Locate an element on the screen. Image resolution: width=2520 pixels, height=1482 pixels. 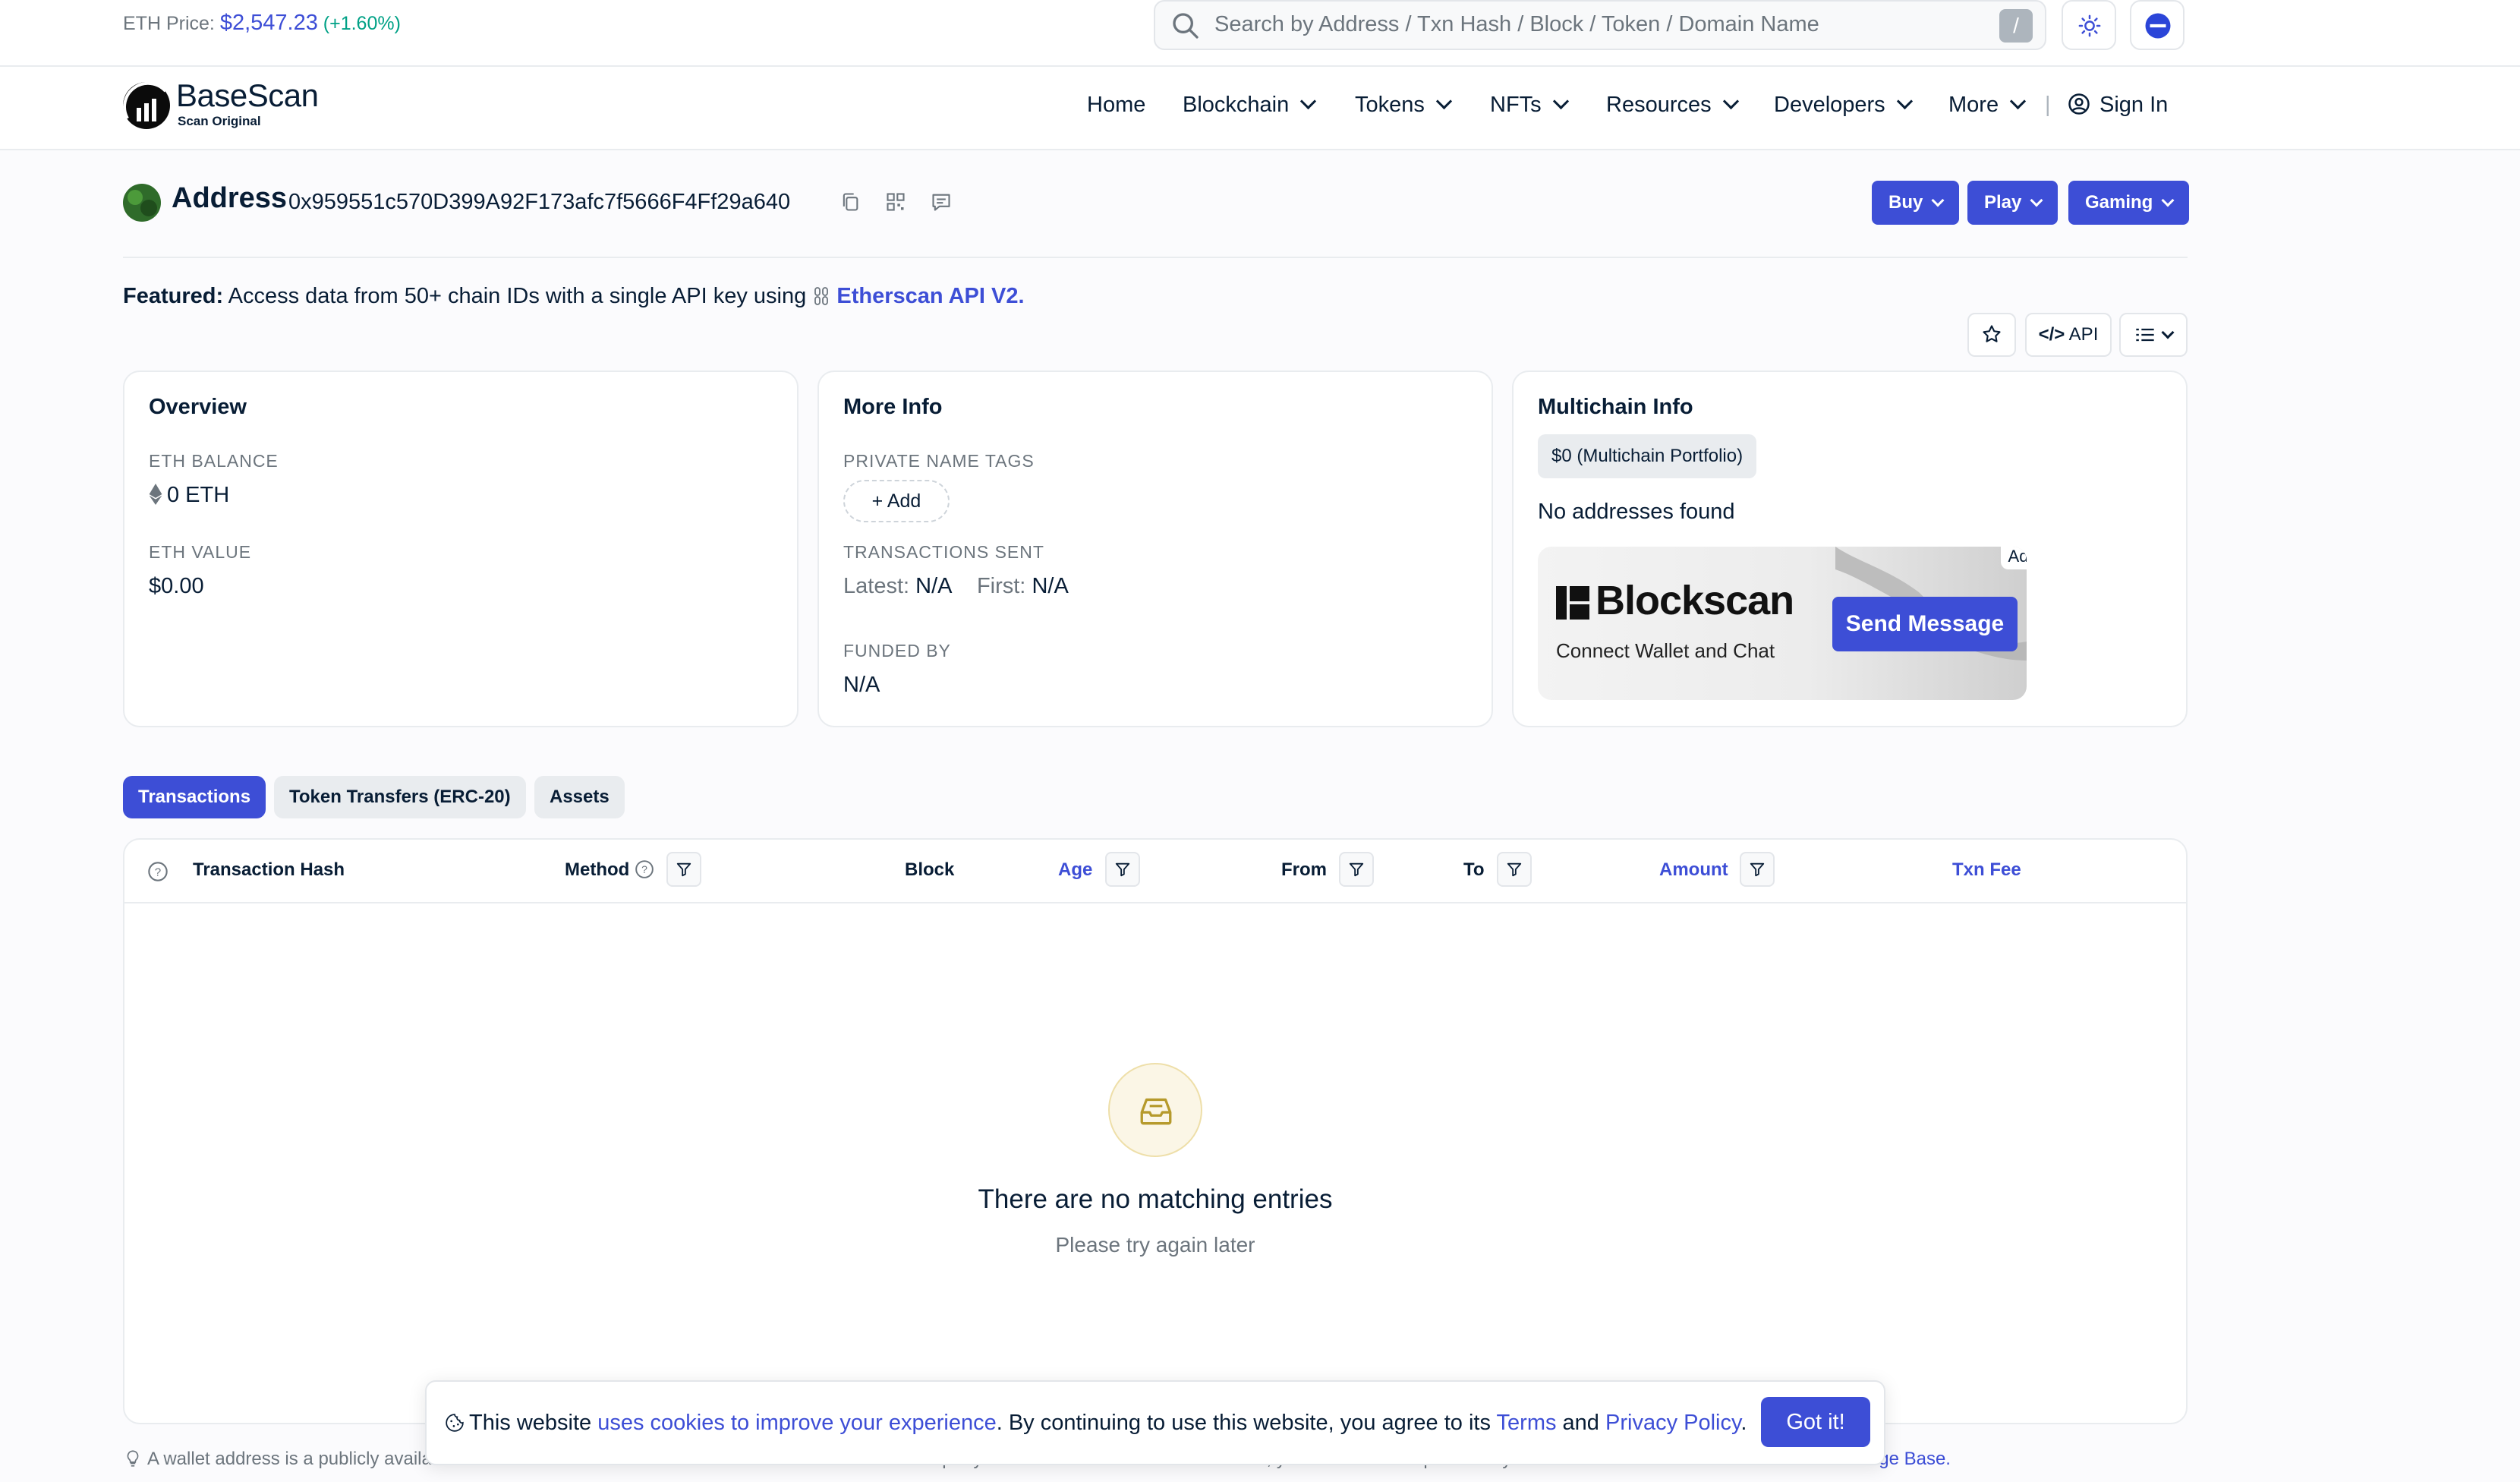
col-method: Method is located at coordinates (597, 869).